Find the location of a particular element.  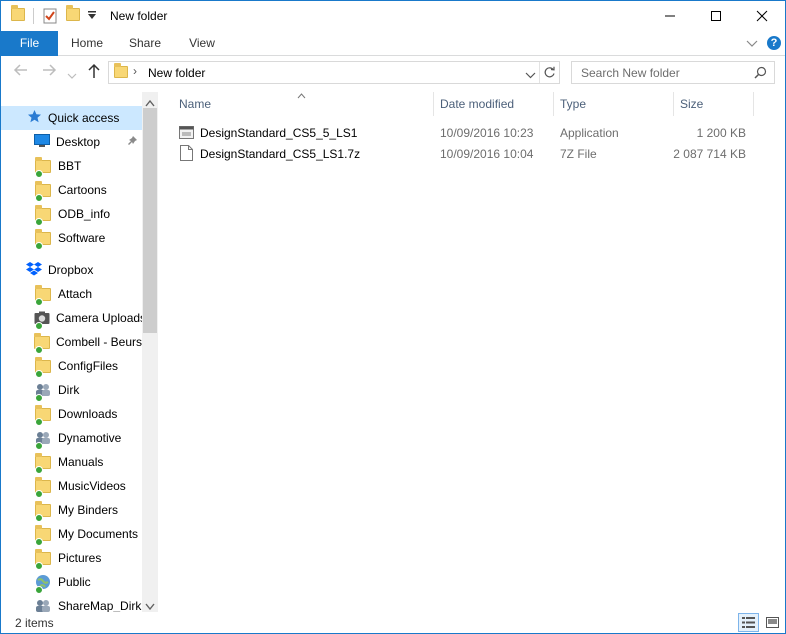

nav-item-my-documents: My Documents is located at coordinates (71, 534).